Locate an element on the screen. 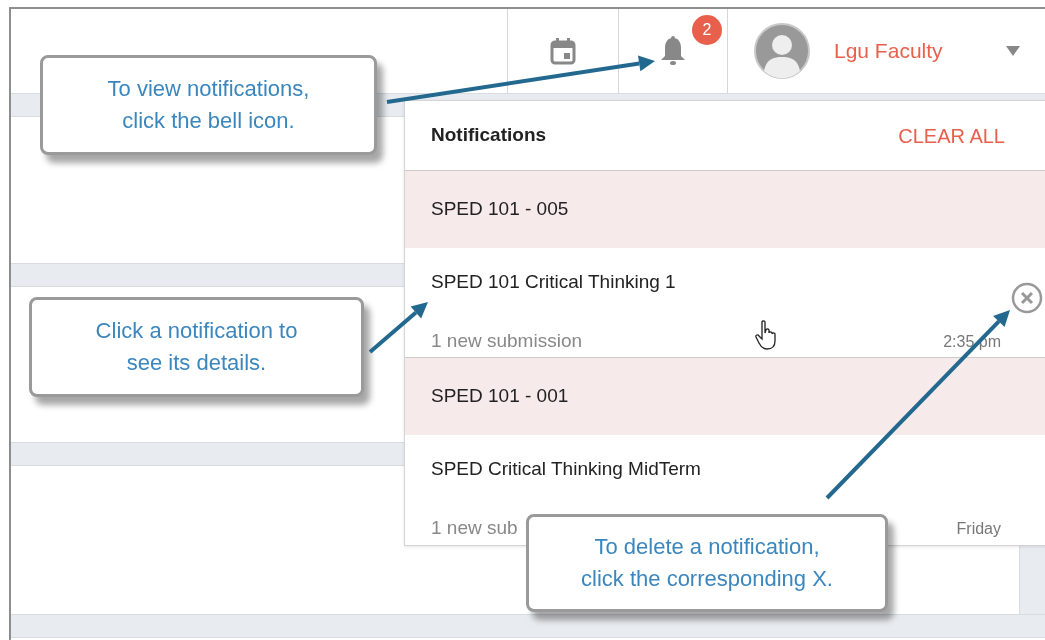 This screenshot has width=1045, height=640. panel-title: Notifications is located at coordinates (489, 135).